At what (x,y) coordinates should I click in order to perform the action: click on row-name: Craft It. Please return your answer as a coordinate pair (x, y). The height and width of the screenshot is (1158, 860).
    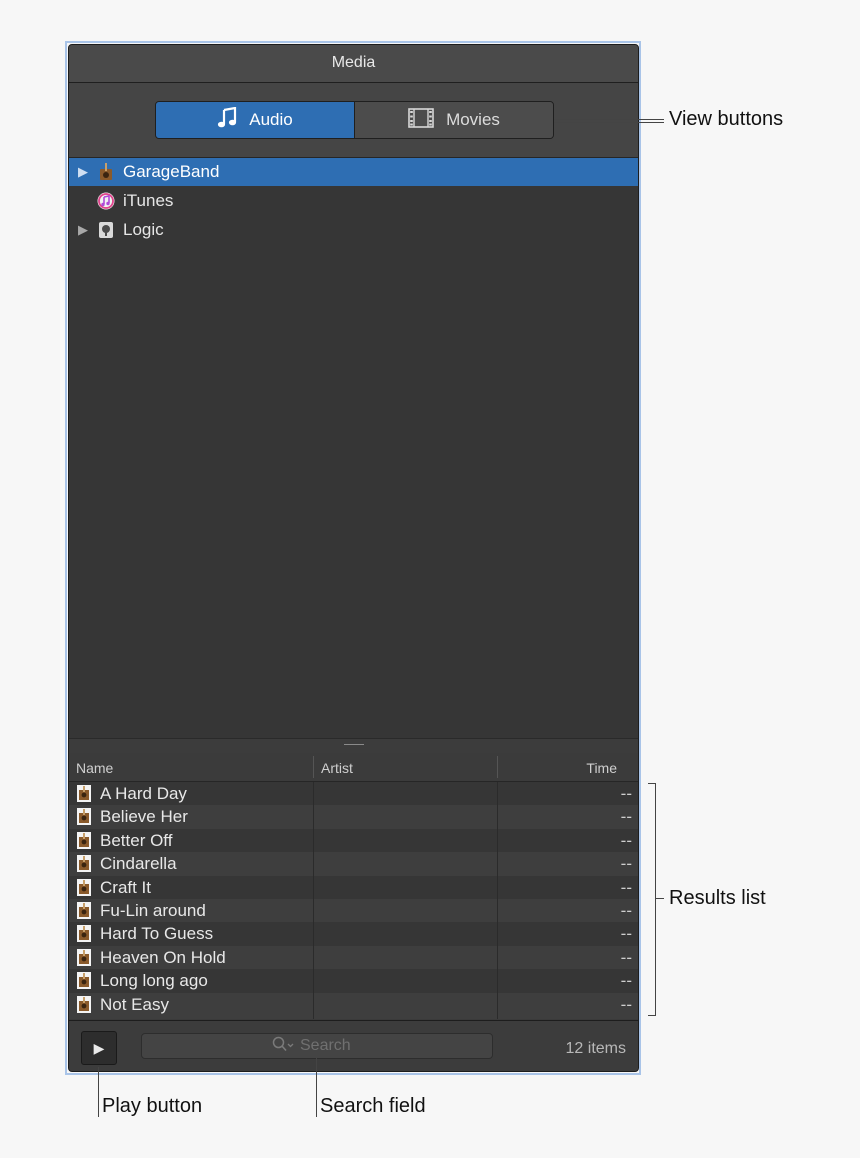
    Looking at the image, I should click on (126, 887).